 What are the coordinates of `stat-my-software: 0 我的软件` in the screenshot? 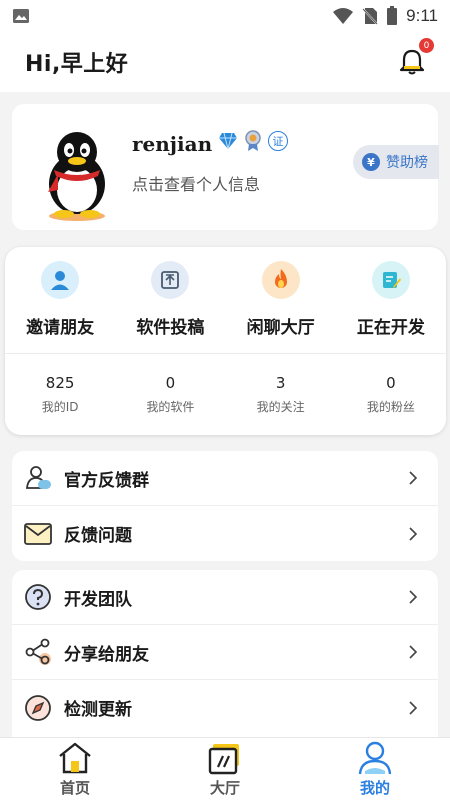 It's located at (170, 394).